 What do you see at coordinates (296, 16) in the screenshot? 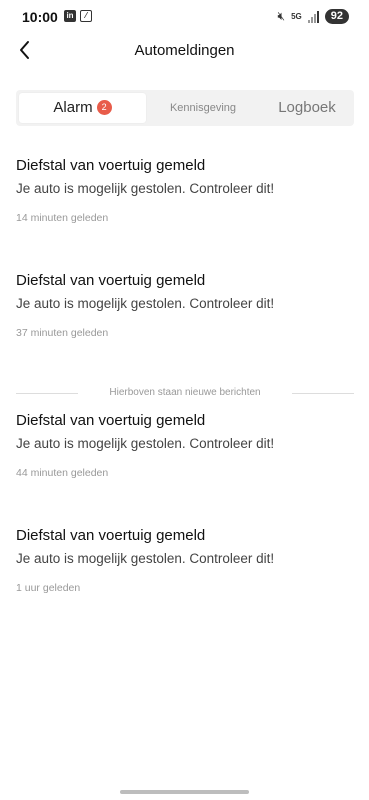
I see `5g-icon: 5G` at bounding box center [296, 16].